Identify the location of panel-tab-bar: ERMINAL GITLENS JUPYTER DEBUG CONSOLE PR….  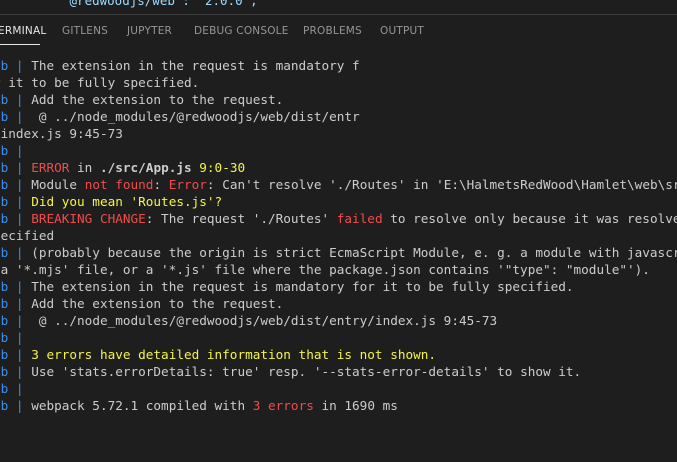
(338, 31).